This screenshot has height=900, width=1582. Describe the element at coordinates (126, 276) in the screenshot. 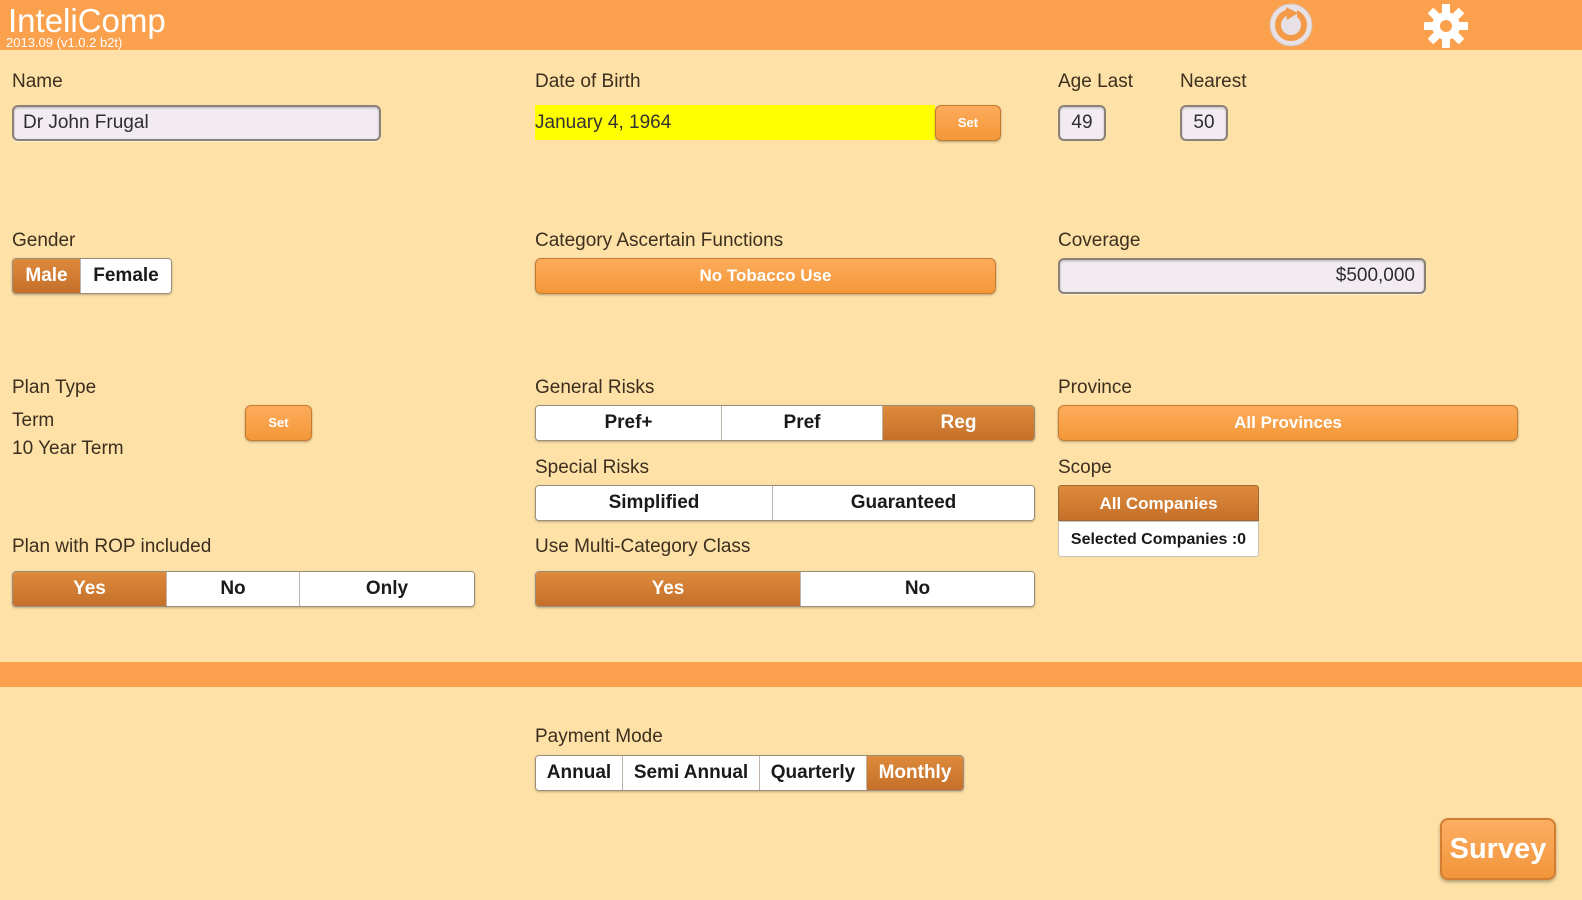

I see `gender-option-female: Female` at that location.